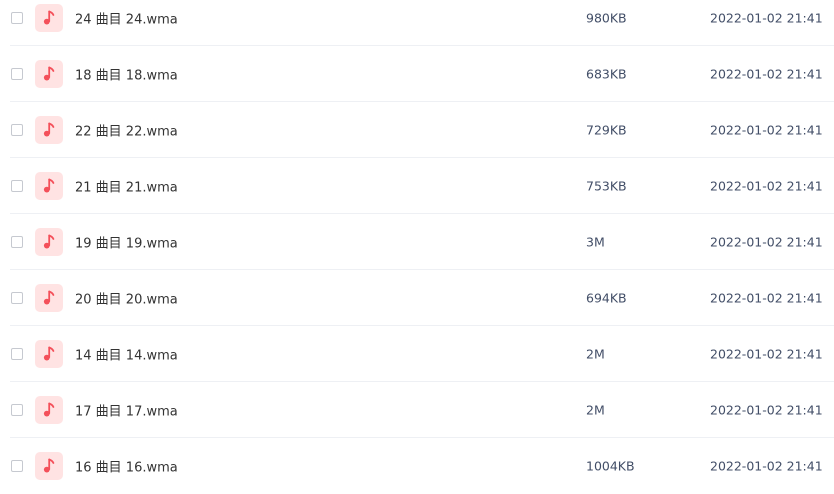 This screenshot has height=494, width=834. I want to click on file-name: 19 曲目 19.wma, so click(126, 242).